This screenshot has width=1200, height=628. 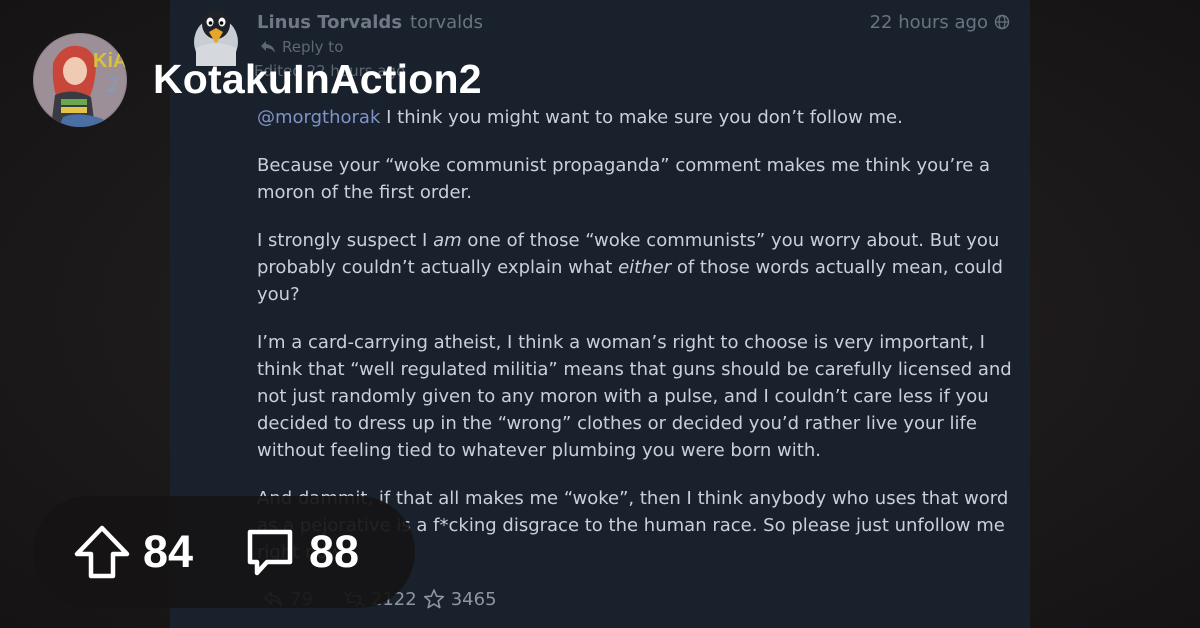 What do you see at coordinates (334, 551) in the screenshot?
I see `comment-count: 88` at bounding box center [334, 551].